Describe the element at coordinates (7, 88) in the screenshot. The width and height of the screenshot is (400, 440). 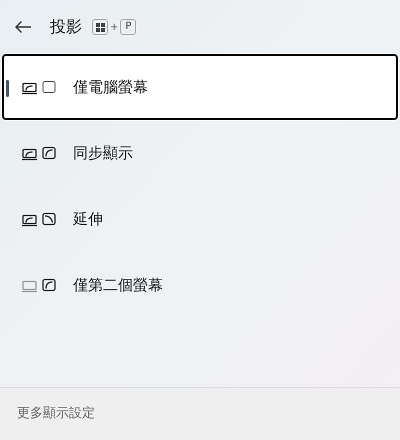
I see `selection-indicator` at that location.